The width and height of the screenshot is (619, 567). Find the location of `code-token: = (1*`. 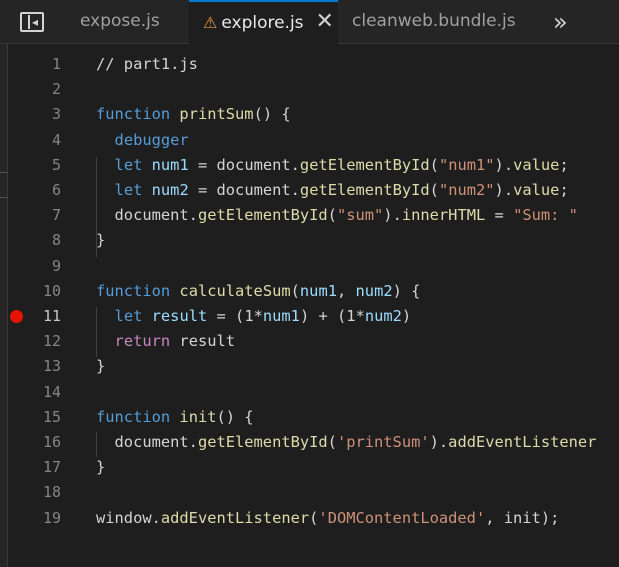

code-token: = (1* is located at coordinates (235, 316).